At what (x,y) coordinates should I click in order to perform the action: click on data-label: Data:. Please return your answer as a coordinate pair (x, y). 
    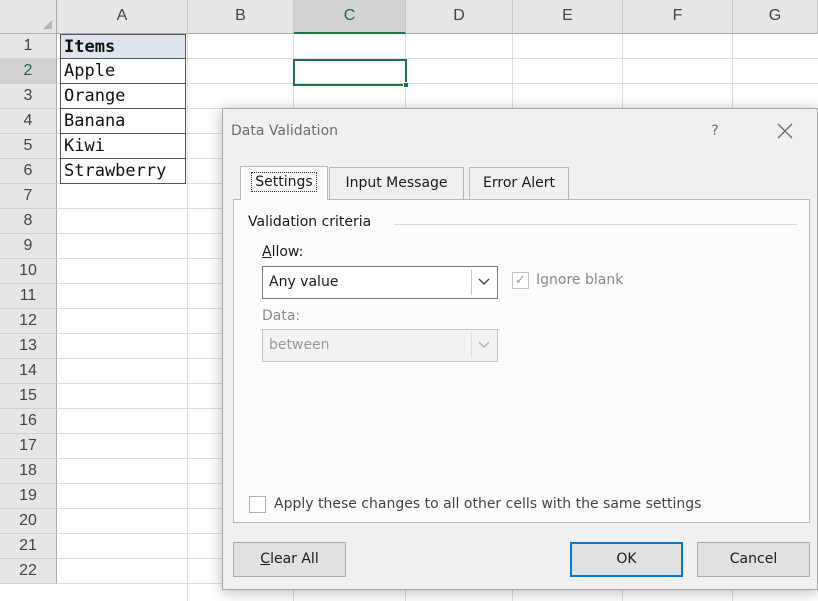
    Looking at the image, I should click on (281, 316).